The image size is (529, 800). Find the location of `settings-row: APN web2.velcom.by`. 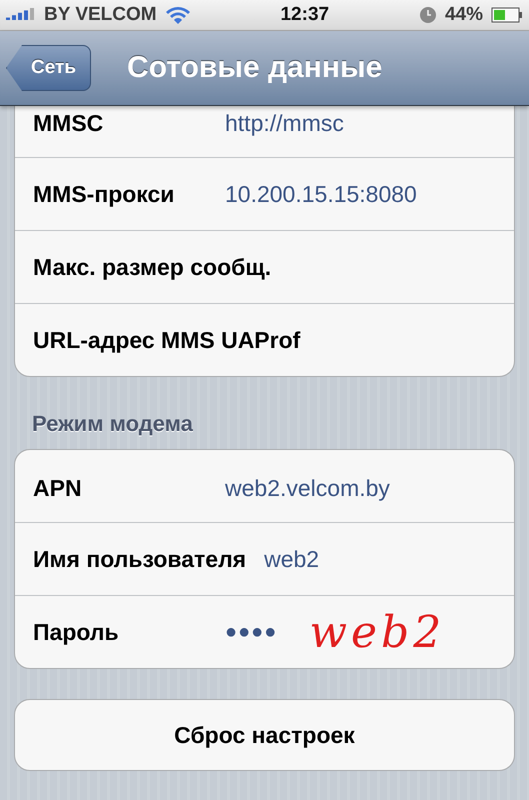

settings-row: APN web2.velcom.by is located at coordinates (264, 486).